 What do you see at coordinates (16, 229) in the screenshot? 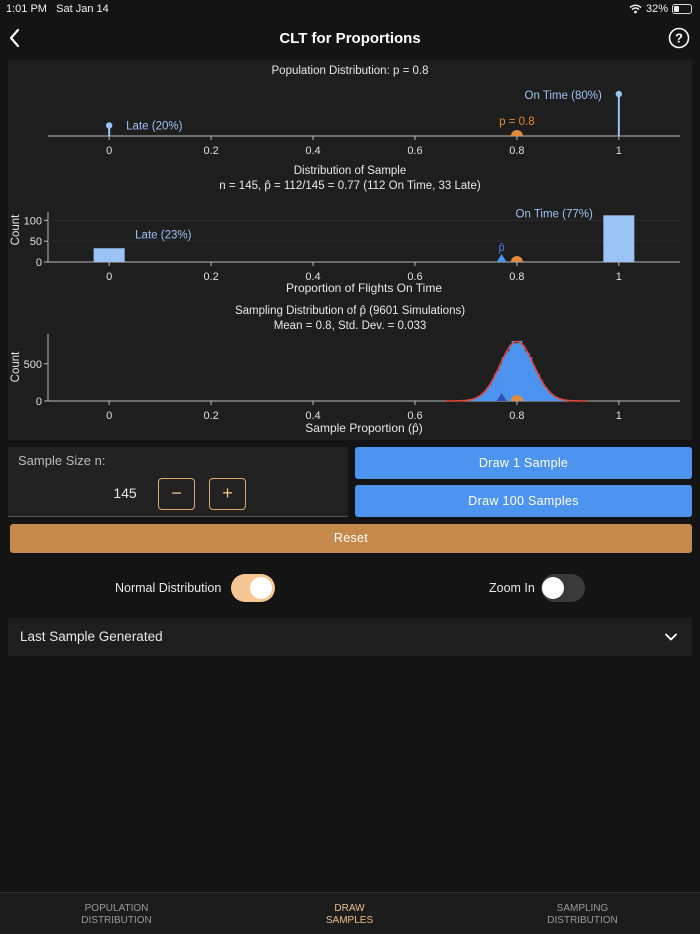
I see `sample-y-label: Count` at bounding box center [16, 229].